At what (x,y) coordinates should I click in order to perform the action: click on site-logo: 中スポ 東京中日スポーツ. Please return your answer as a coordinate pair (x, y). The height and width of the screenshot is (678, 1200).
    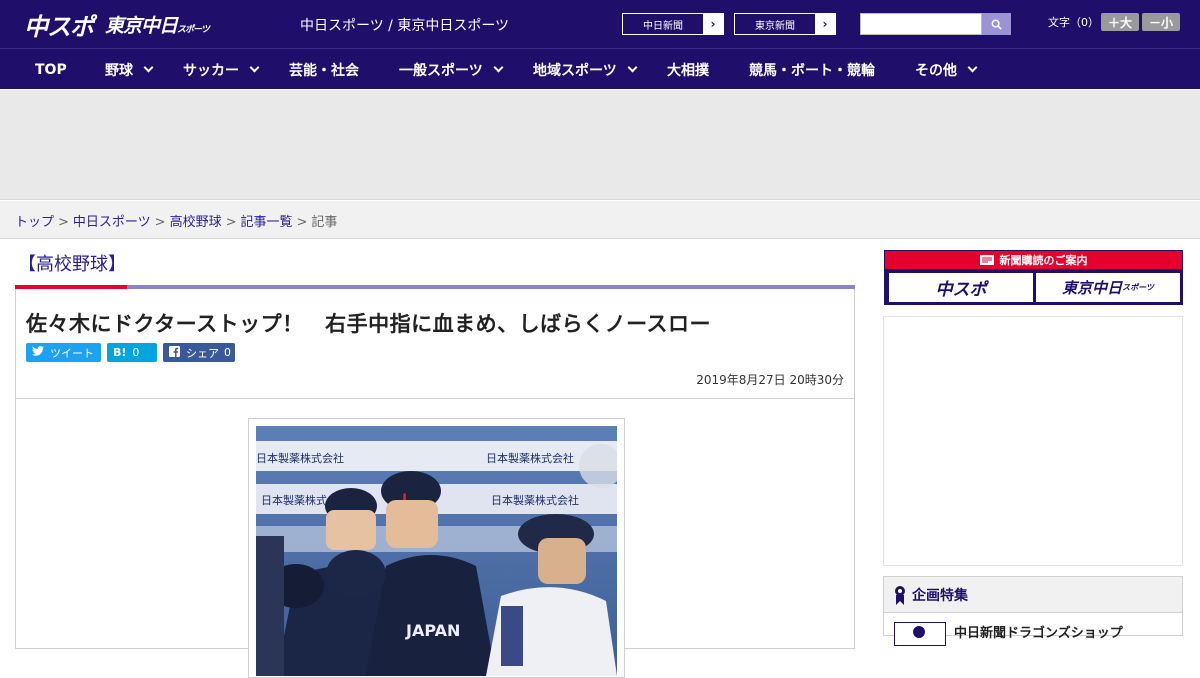
    Looking at the image, I should click on (117, 25).